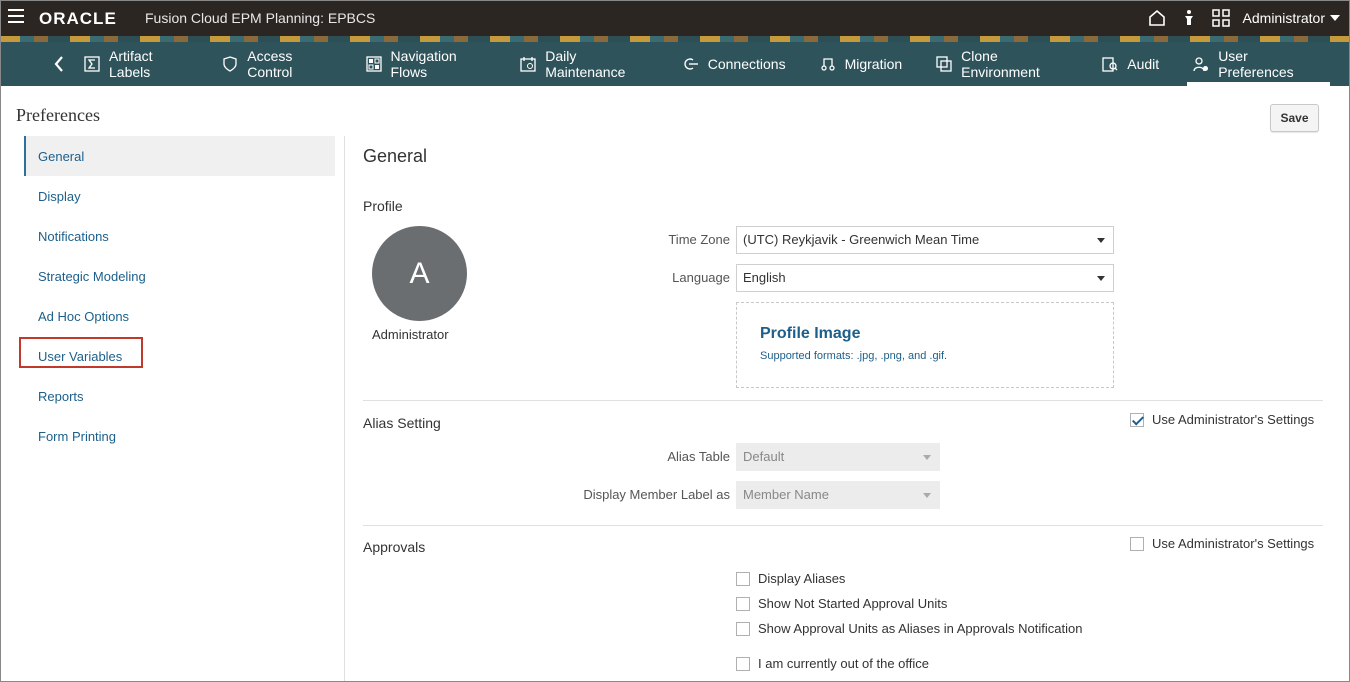  Describe the element at coordinates (383, 206) in the screenshot. I see `profile-heading: Profile` at that location.